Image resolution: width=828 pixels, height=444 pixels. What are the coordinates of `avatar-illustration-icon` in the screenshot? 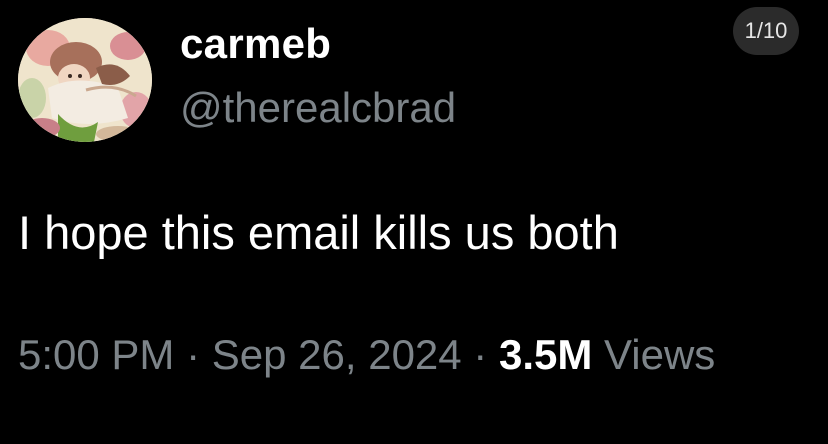 It's located at (85, 80).